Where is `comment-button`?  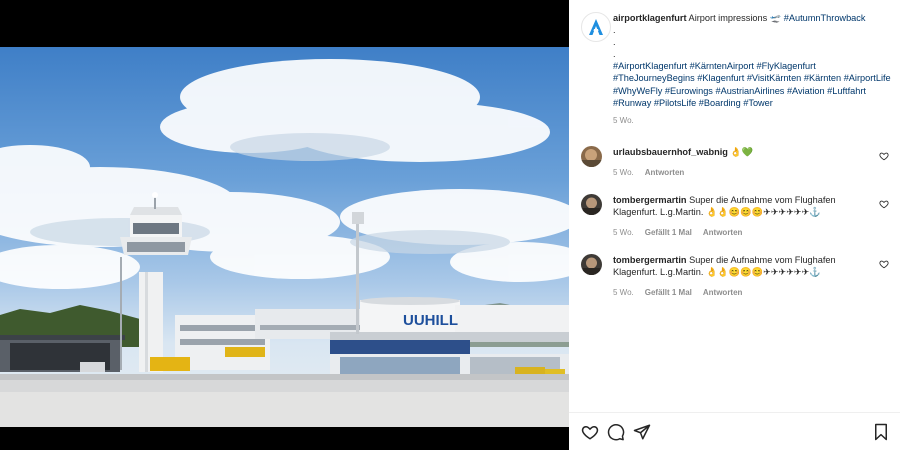 comment-button is located at coordinates (616, 432).